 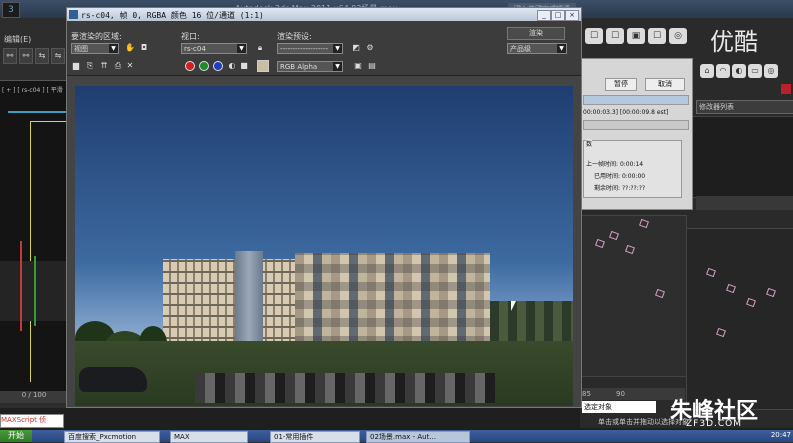 What do you see at coordinates (90, 66) in the screenshot?
I see `copy-icon: ⎘` at bounding box center [90, 66].